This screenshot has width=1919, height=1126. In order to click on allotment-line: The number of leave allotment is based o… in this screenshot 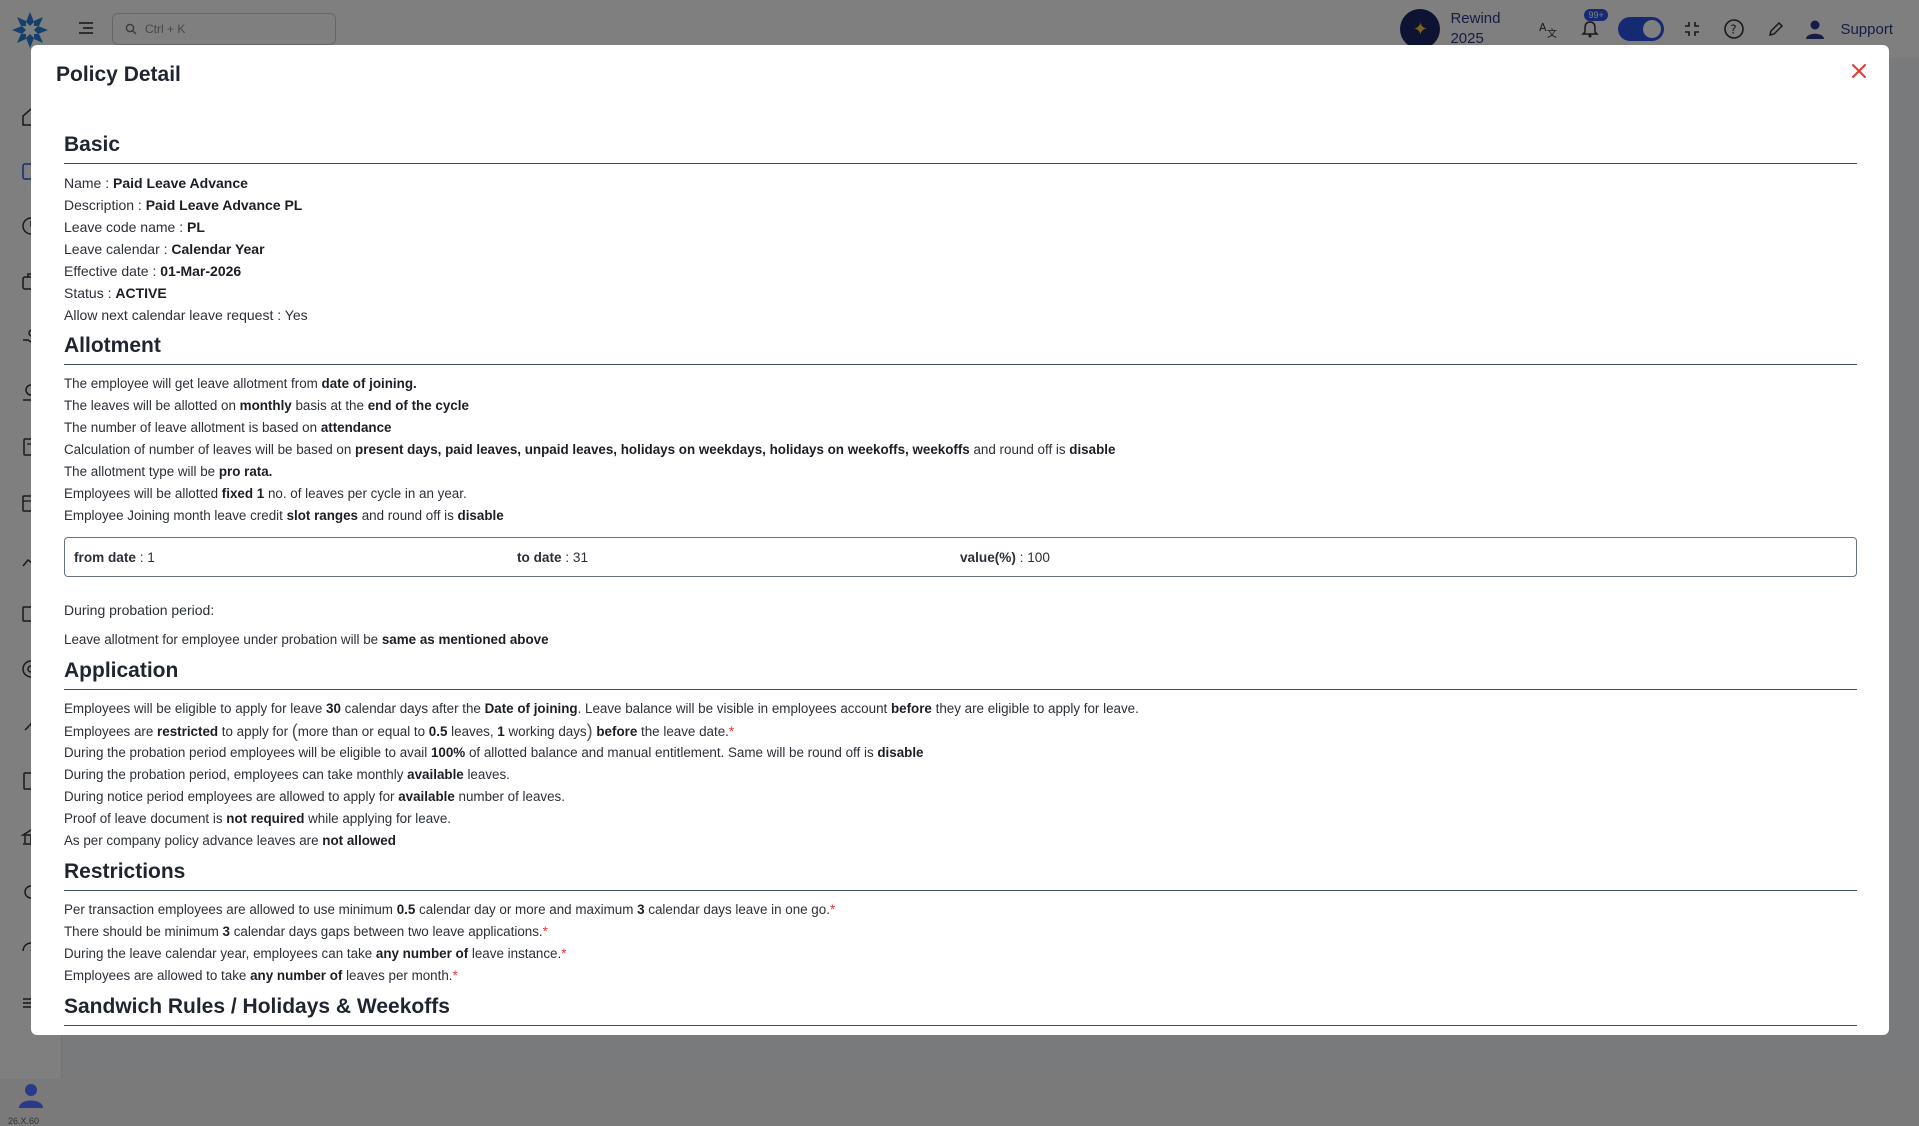, I will do `click(960, 428)`.